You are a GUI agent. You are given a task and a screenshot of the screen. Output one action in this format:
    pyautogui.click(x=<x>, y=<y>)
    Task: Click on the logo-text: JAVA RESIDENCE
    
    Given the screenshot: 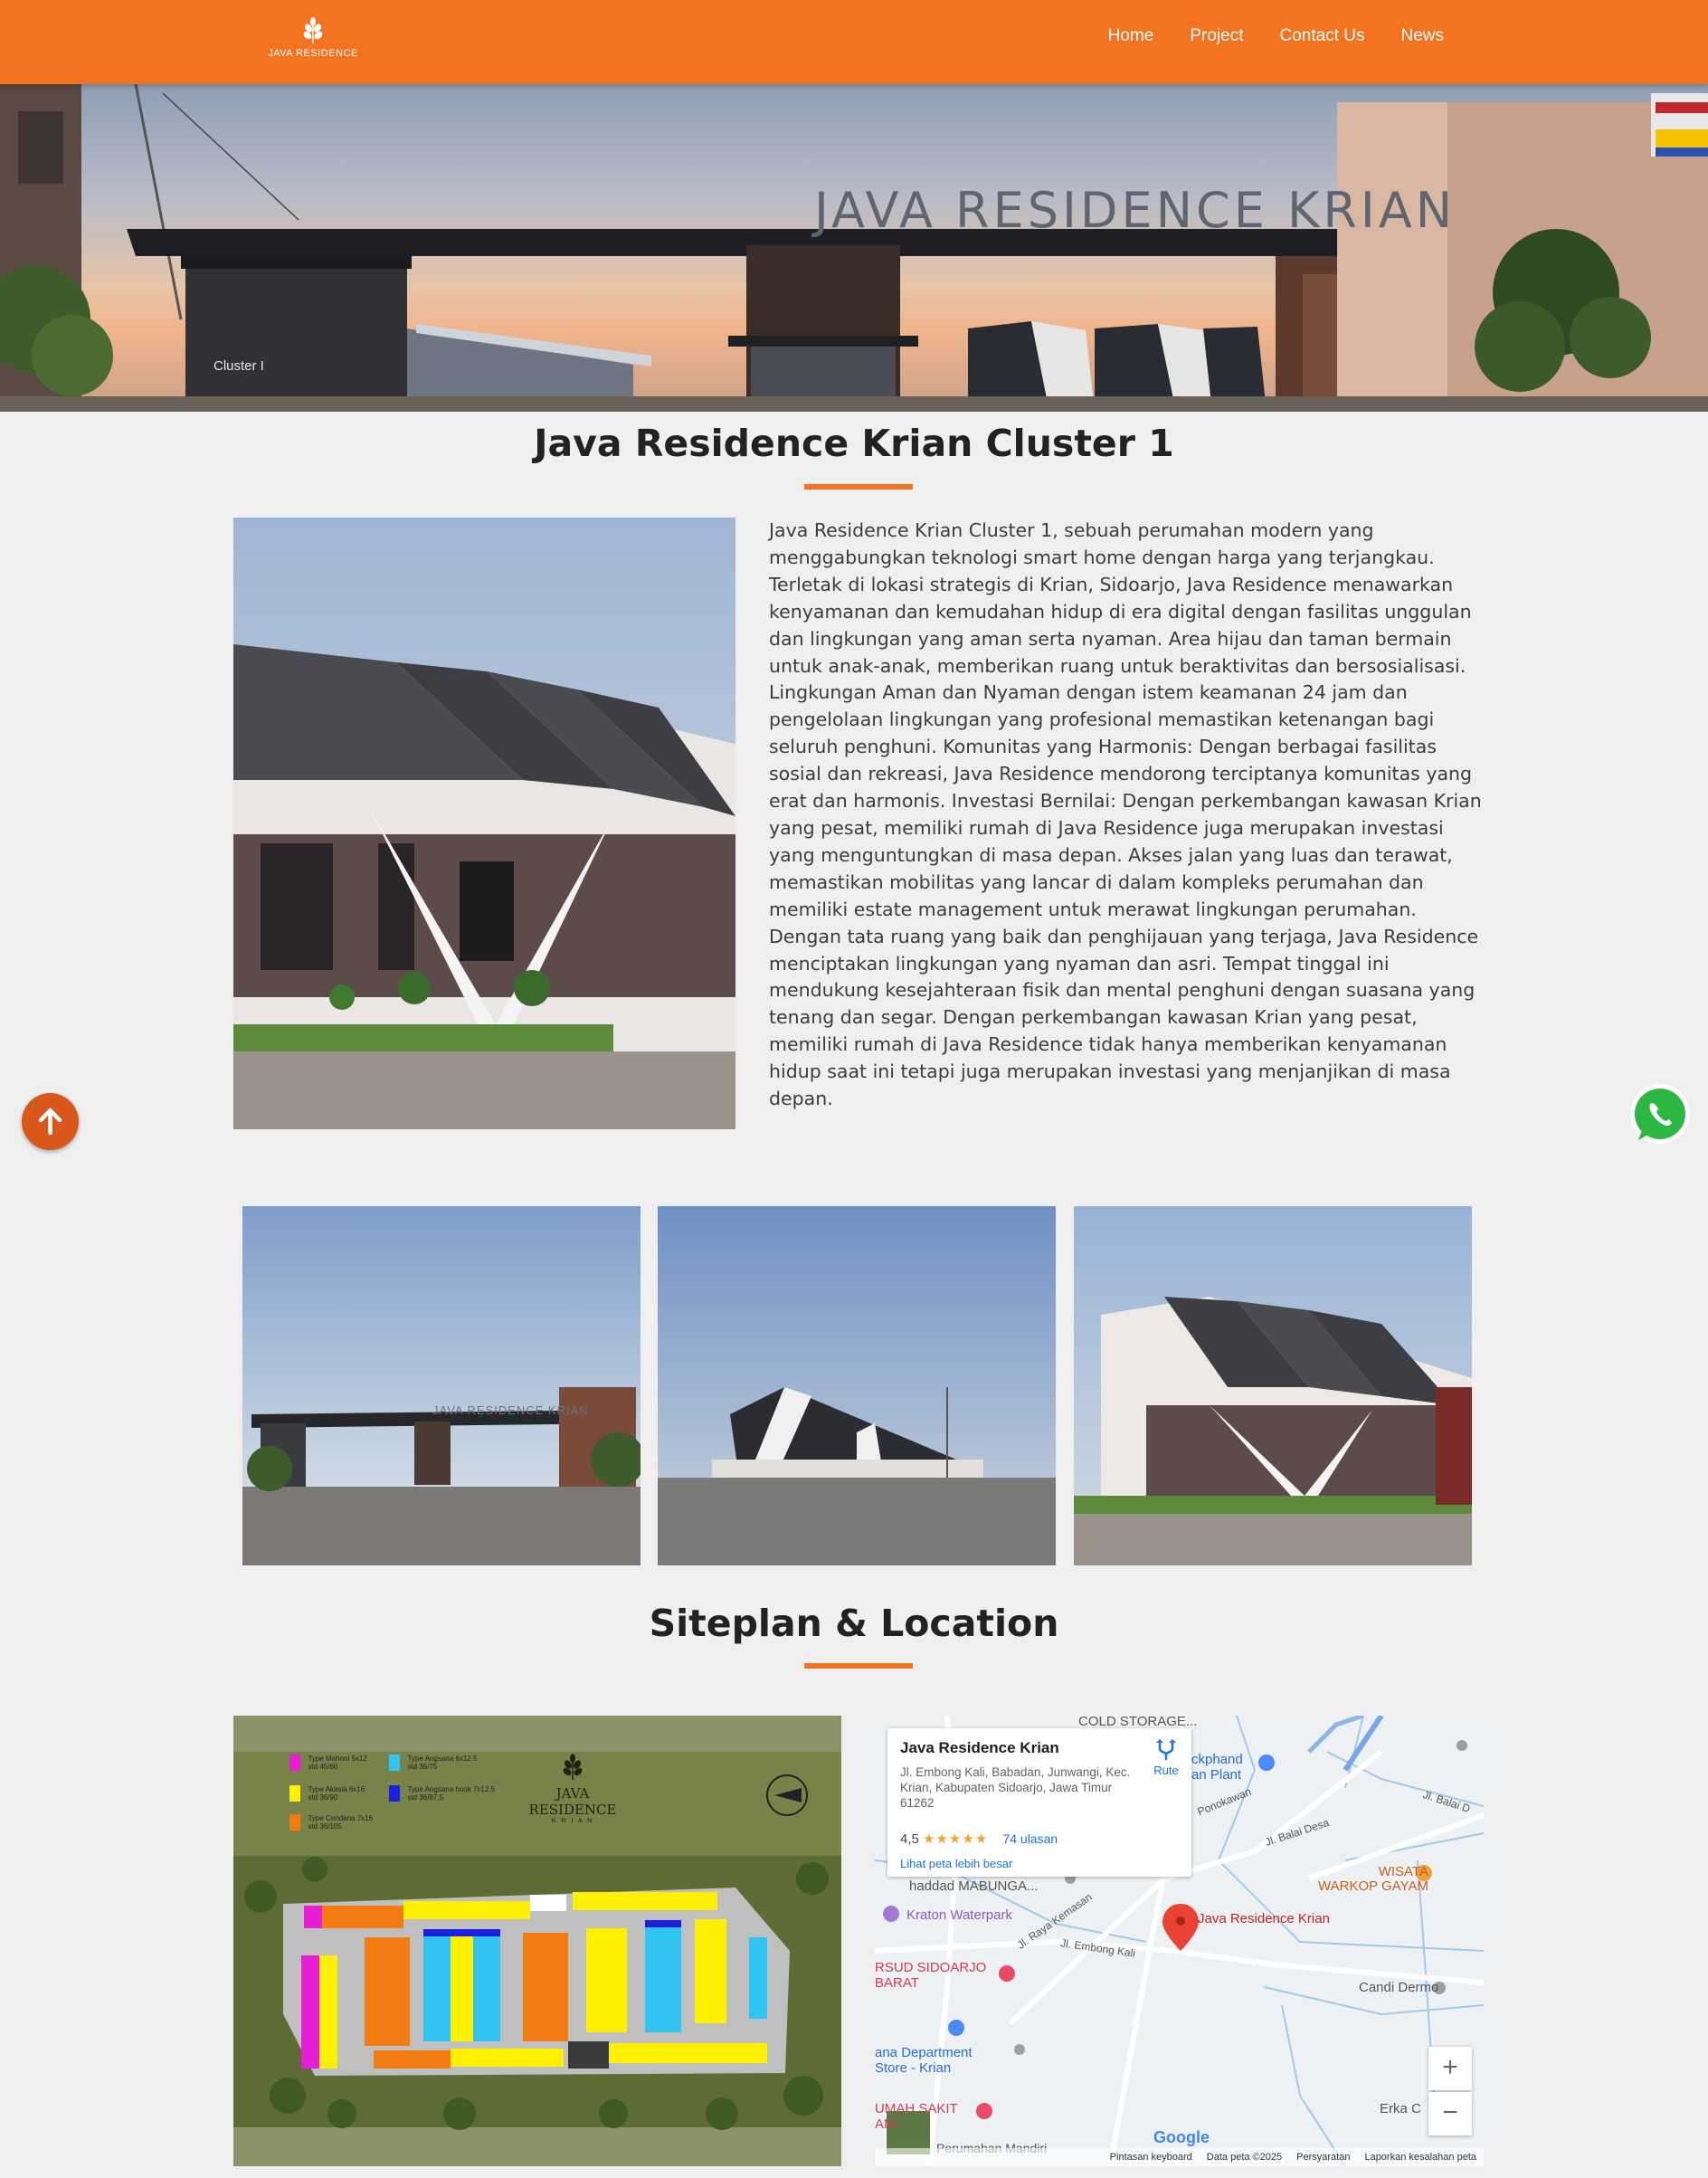 What is the action you would take?
    pyautogui.click(x=313, y=54)
    